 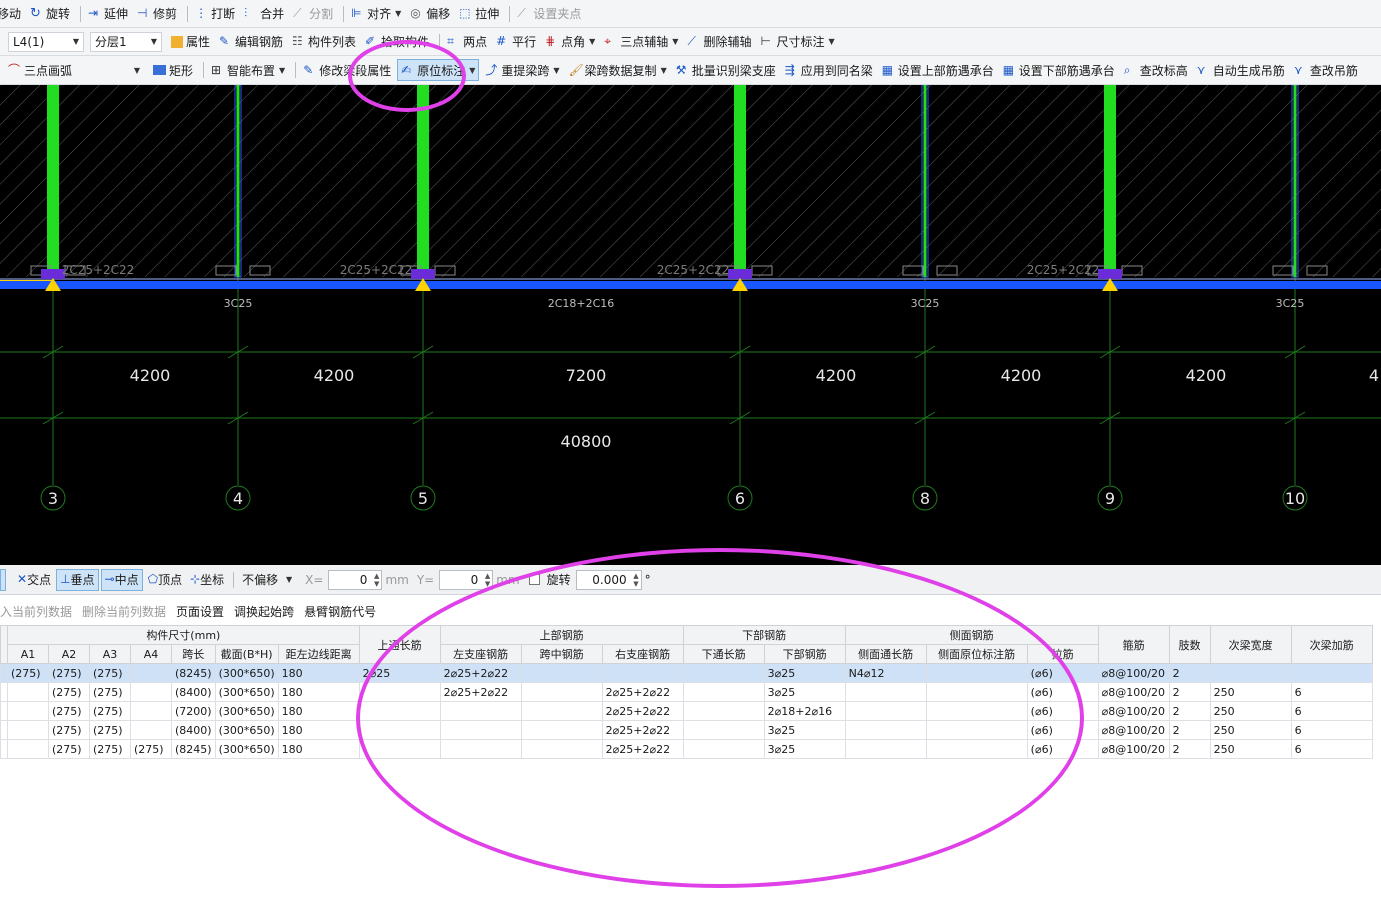 What do you see at coordinates (719, 42) in the screenshot?
I see `delete-axis-button: ⟋ 删除辅轴` at bounding box center [719, 42].